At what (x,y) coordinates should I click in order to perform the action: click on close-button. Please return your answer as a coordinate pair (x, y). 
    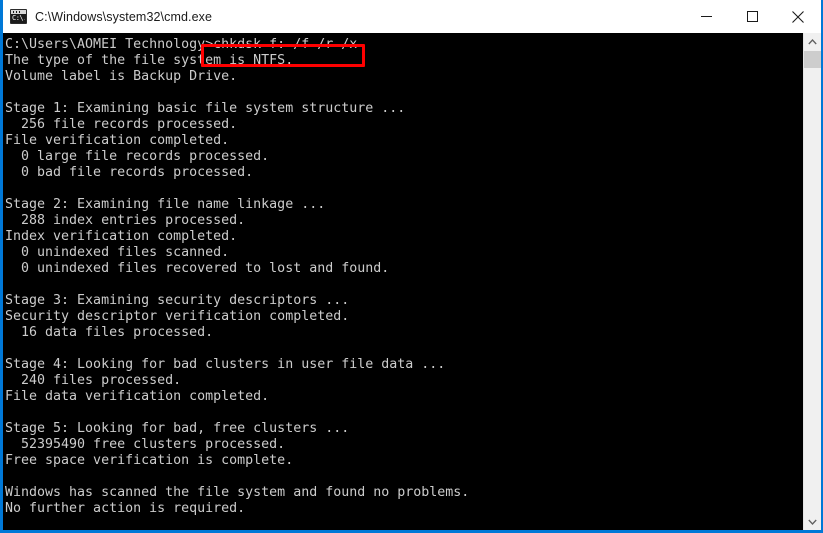
    Looking at the image, I should click on (798, 16).